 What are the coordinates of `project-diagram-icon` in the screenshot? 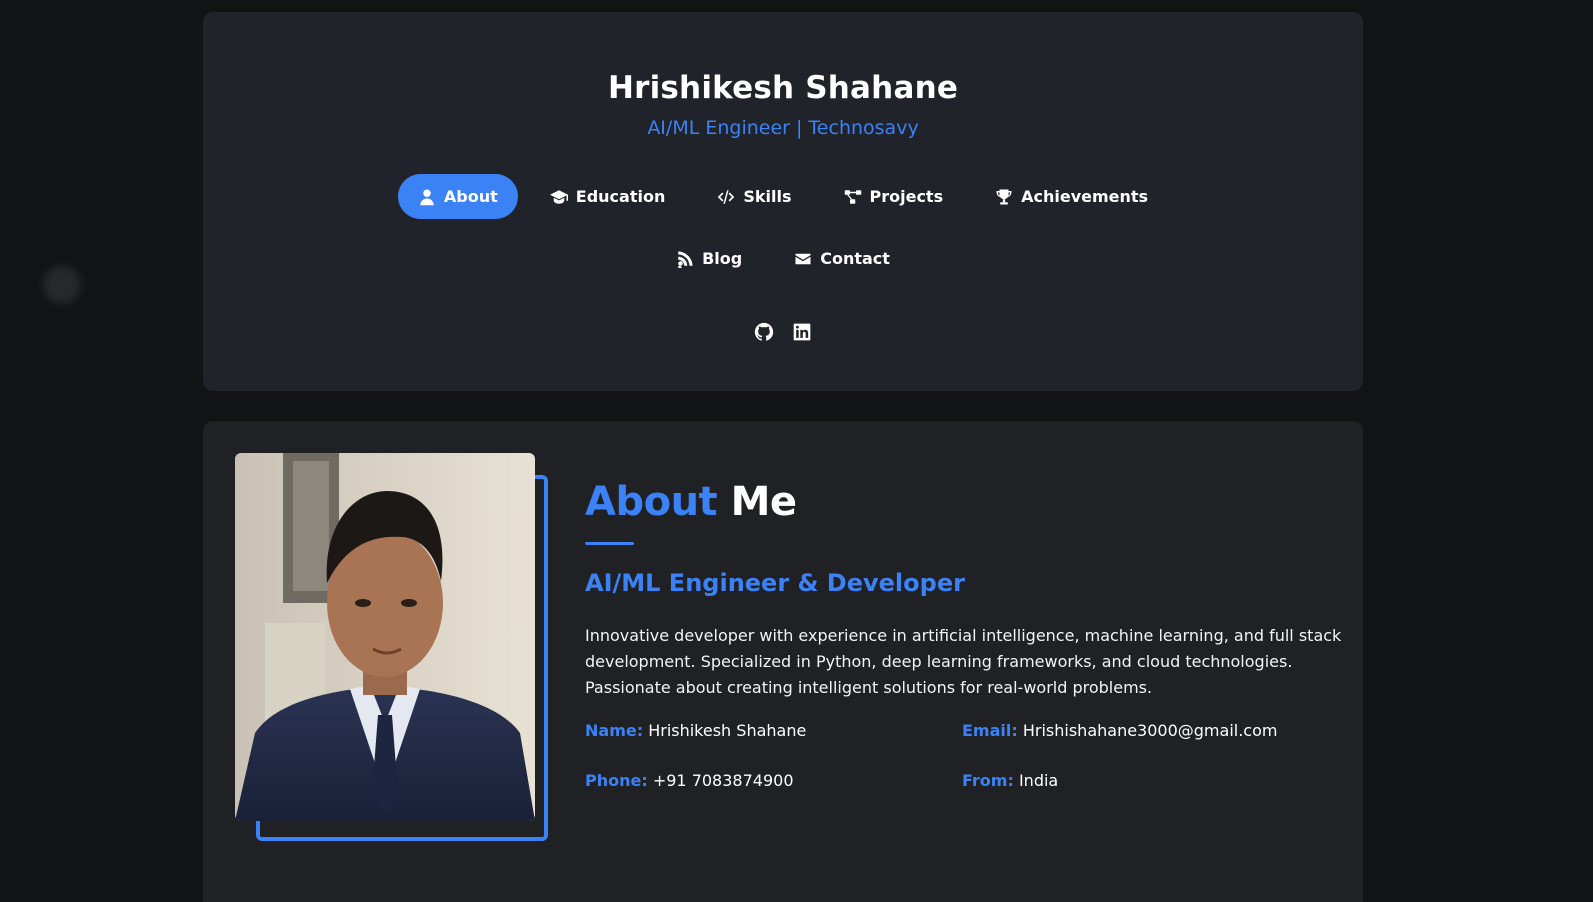 It's located at (853, 197).